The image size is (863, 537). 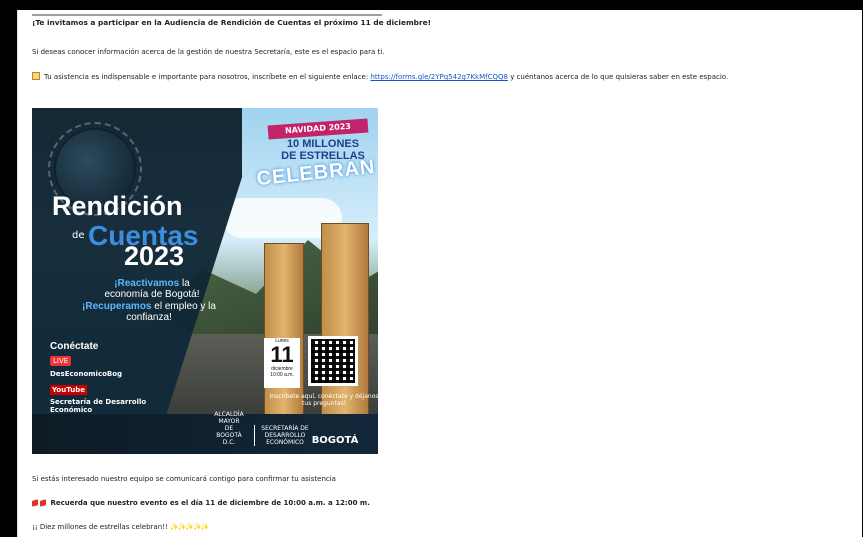 What do you see at coordinates (282, 354) in the screenshot?
I see `date-day: 11` at bounding box center [282, 354].